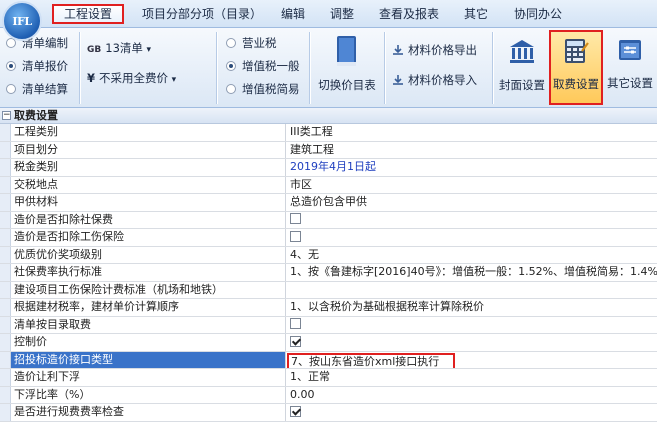 The height and width of the screenshot is (435, 657). What do you see at coordinates (538, 14) in the screenshot?
I see `menu-collaboration: 协同办公` at bounding box center [538, 14].